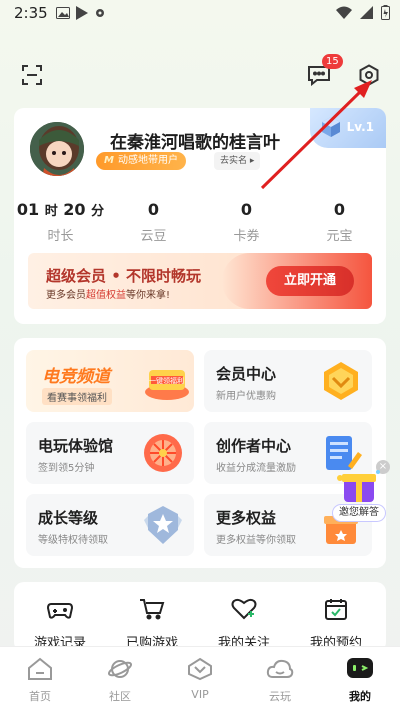 Image resolution: width=400 pixels, height=711 pixels. What do you see at coordinates (359, 513) in the screenshot?
I see `float-help-label: 邀您解答` at bounding box center [359, 513].